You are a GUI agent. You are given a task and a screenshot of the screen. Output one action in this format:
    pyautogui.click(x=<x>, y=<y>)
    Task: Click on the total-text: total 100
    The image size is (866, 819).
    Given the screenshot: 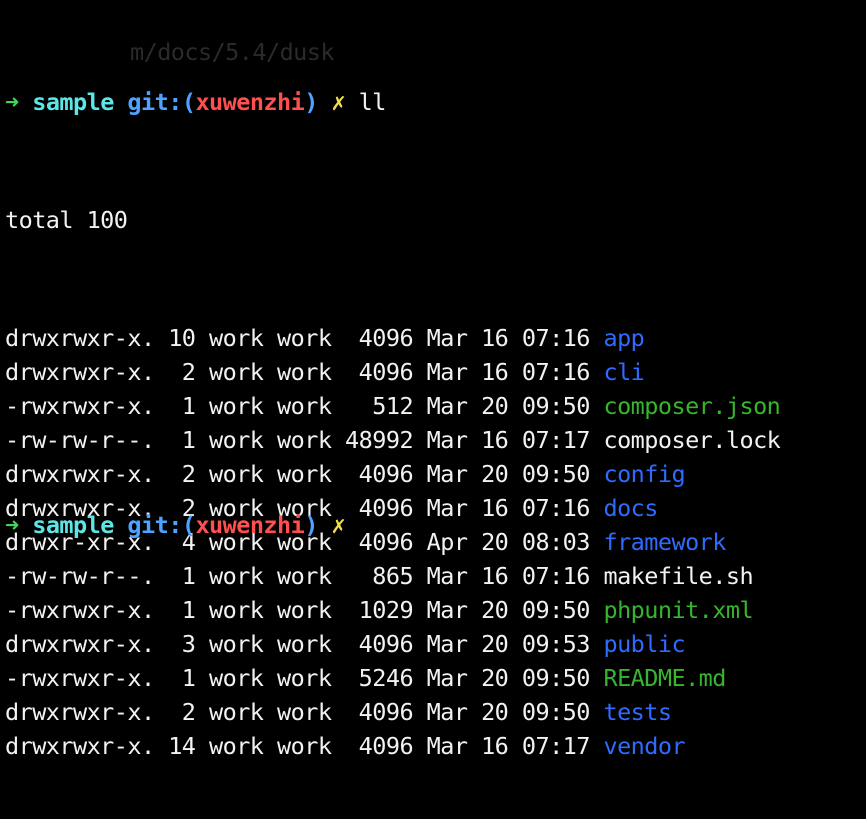 What is the action you would take?
    pyautogui.click(x=66, y=220)
    